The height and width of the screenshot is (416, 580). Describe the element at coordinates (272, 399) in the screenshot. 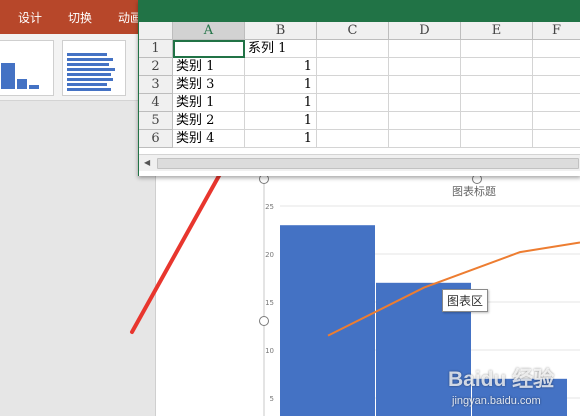

I see `y-tick-label: 5` at that location.